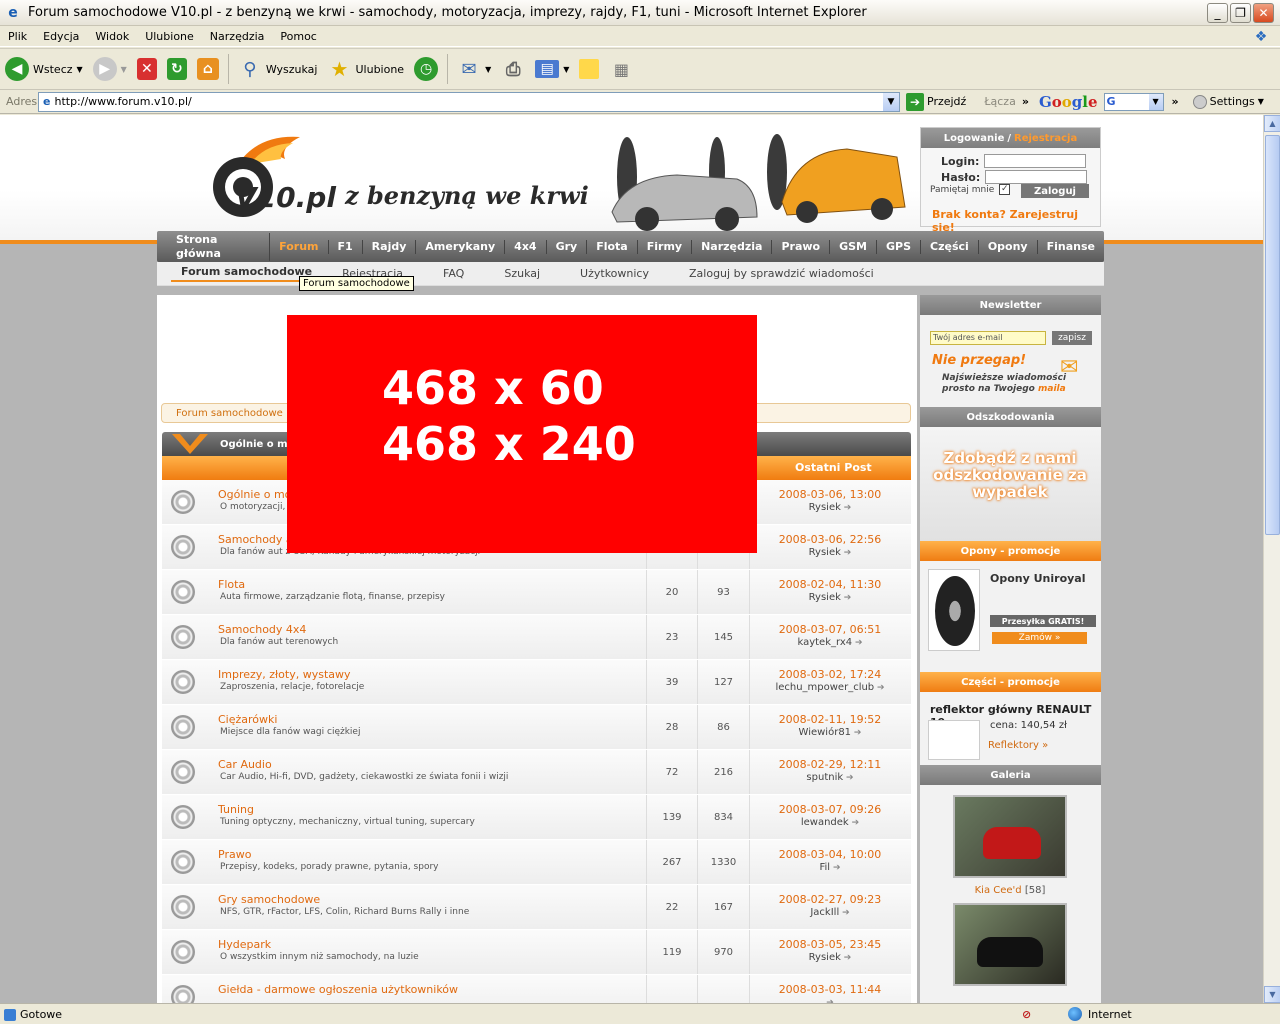 The image size is (1280, 1024). What do you see at coordinates (110, 69) in the screenshot?
I see `forward-button: ▶ ▼` at bounding box center [110, 69].